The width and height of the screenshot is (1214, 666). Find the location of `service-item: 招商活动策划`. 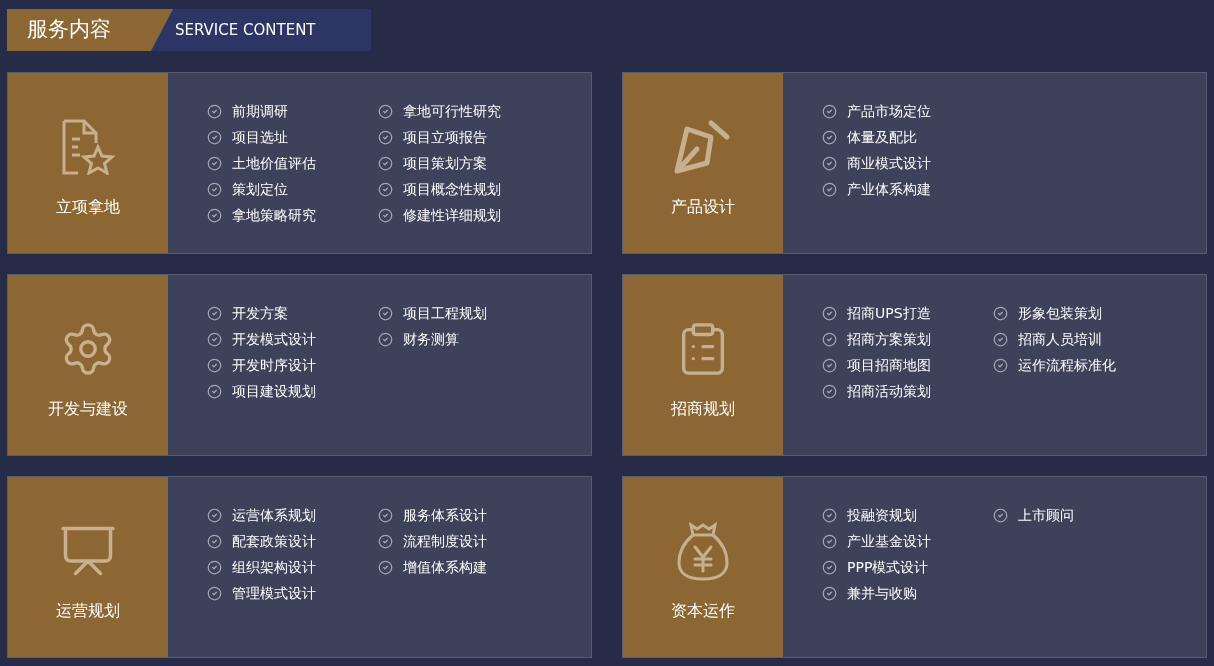

service-item: 招商活动策划 is located at coordinates (889, 391).